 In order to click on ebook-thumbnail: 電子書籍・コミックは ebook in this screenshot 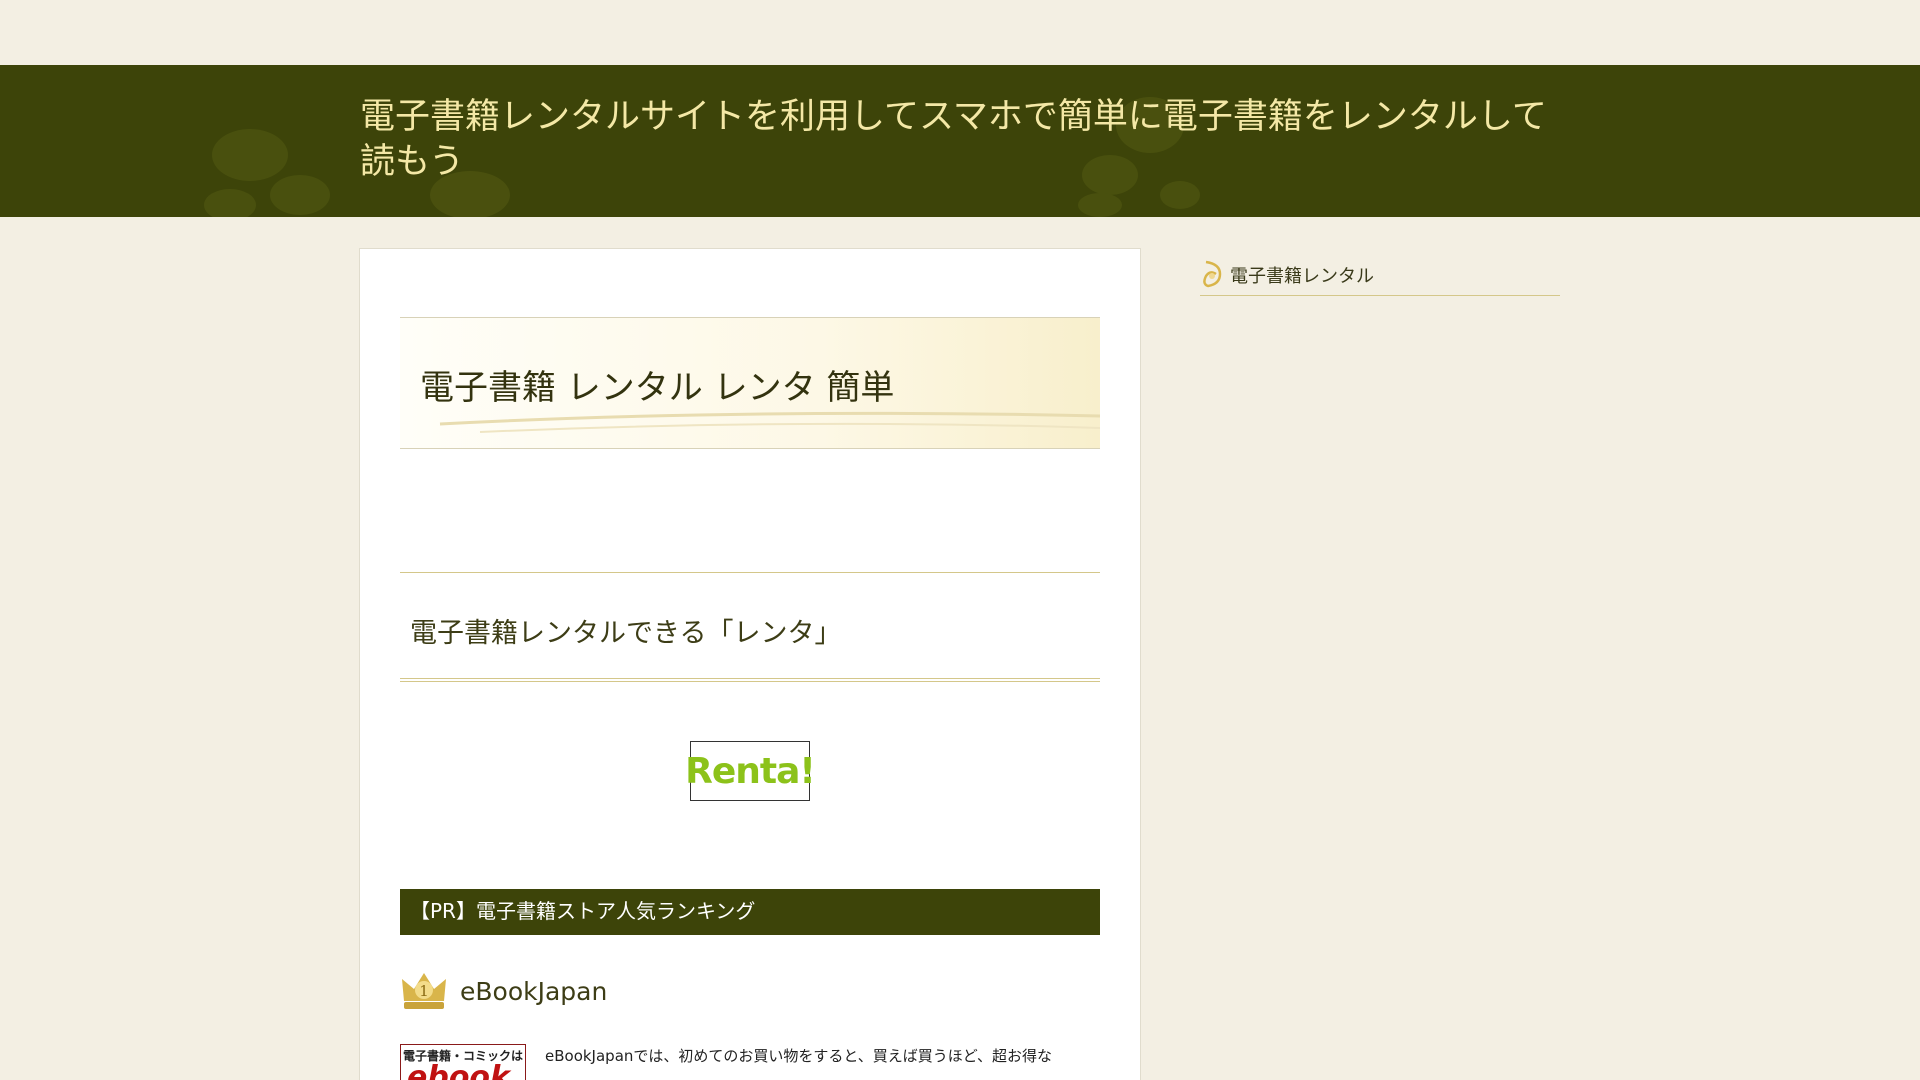, I will do `click(463, 1062)`.